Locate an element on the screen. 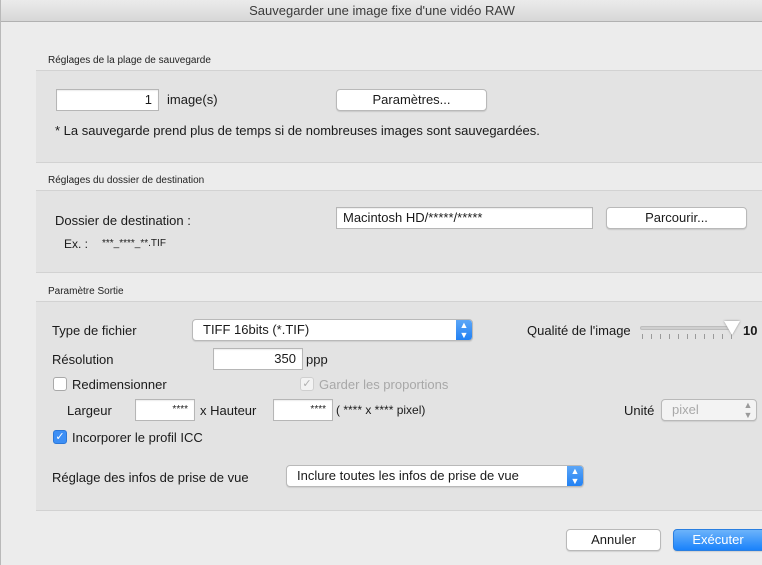 Image resolution: width=762 pixels, height=565 pixels. pixel-size-readout: ( **** x **** pixel) is located at coordinates (381, 410).